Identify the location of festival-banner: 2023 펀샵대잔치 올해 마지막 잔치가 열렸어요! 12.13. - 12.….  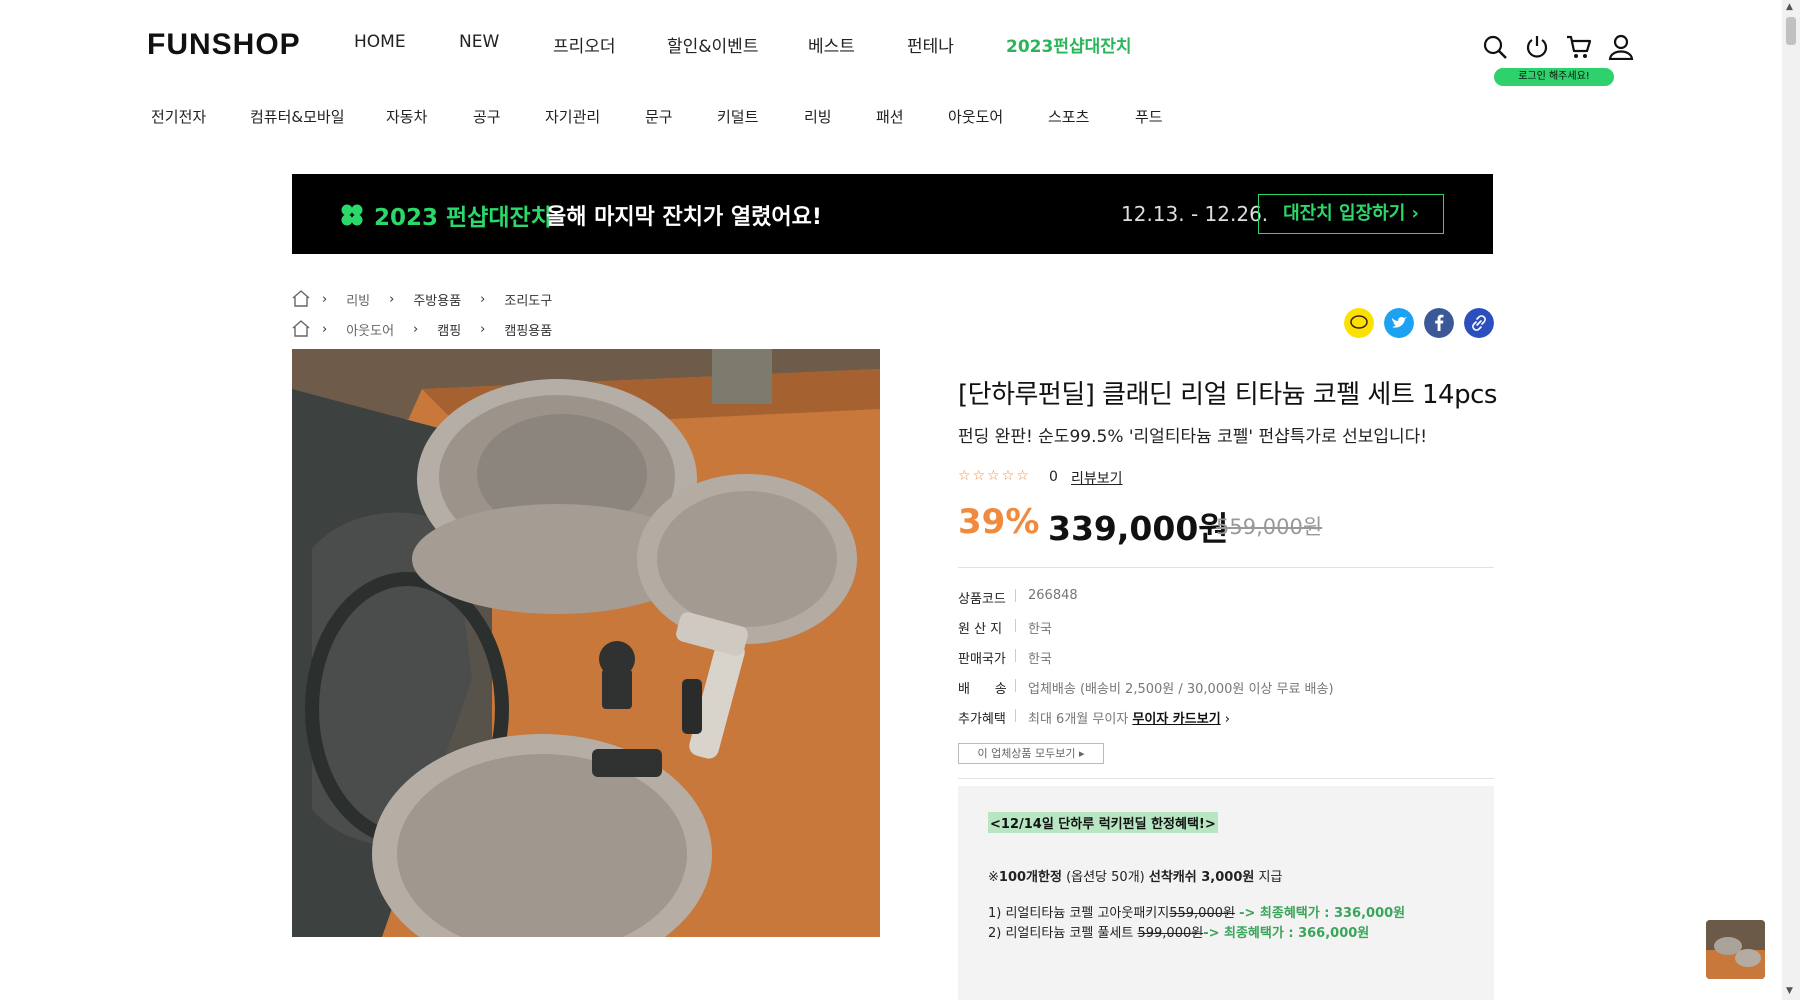
(892, 214).